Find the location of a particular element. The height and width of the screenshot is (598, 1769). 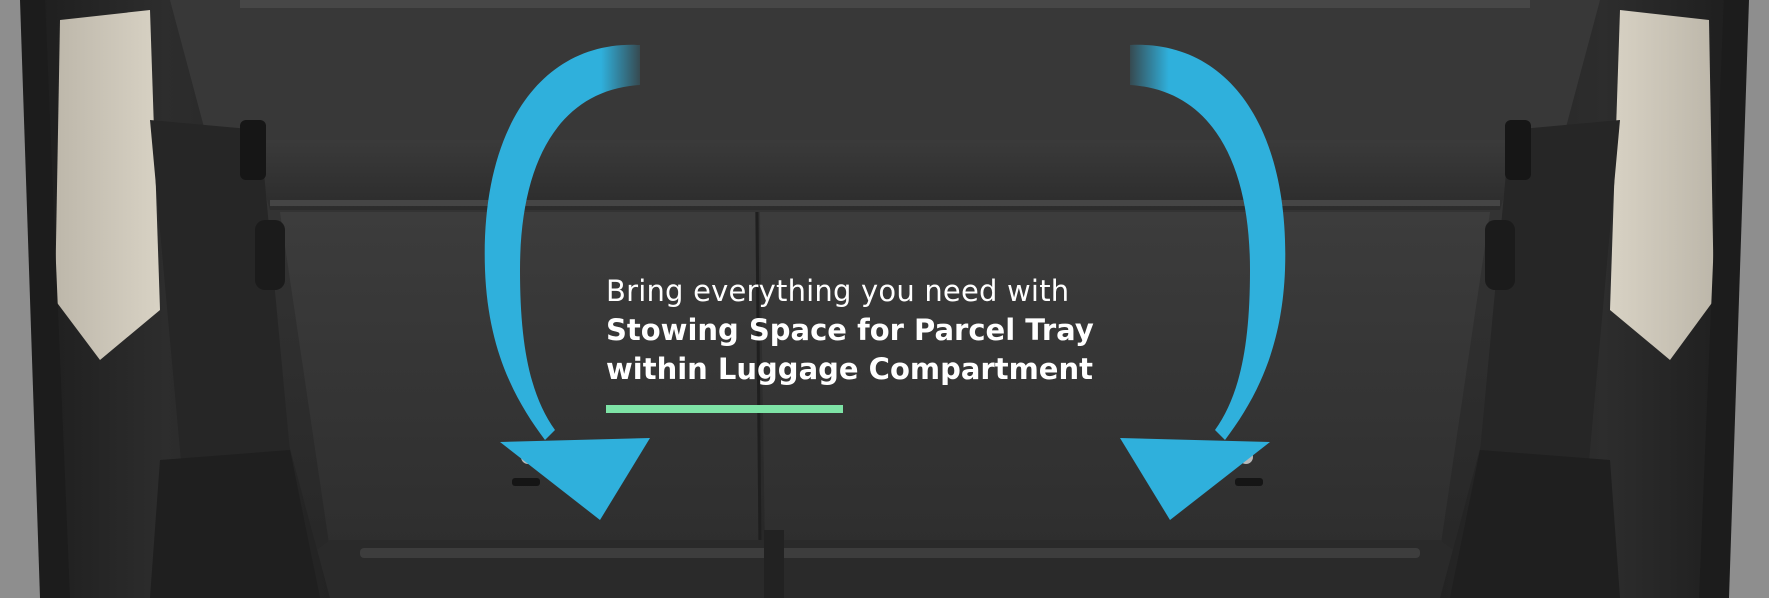

accent-underline is located at coordinates (724, 409).